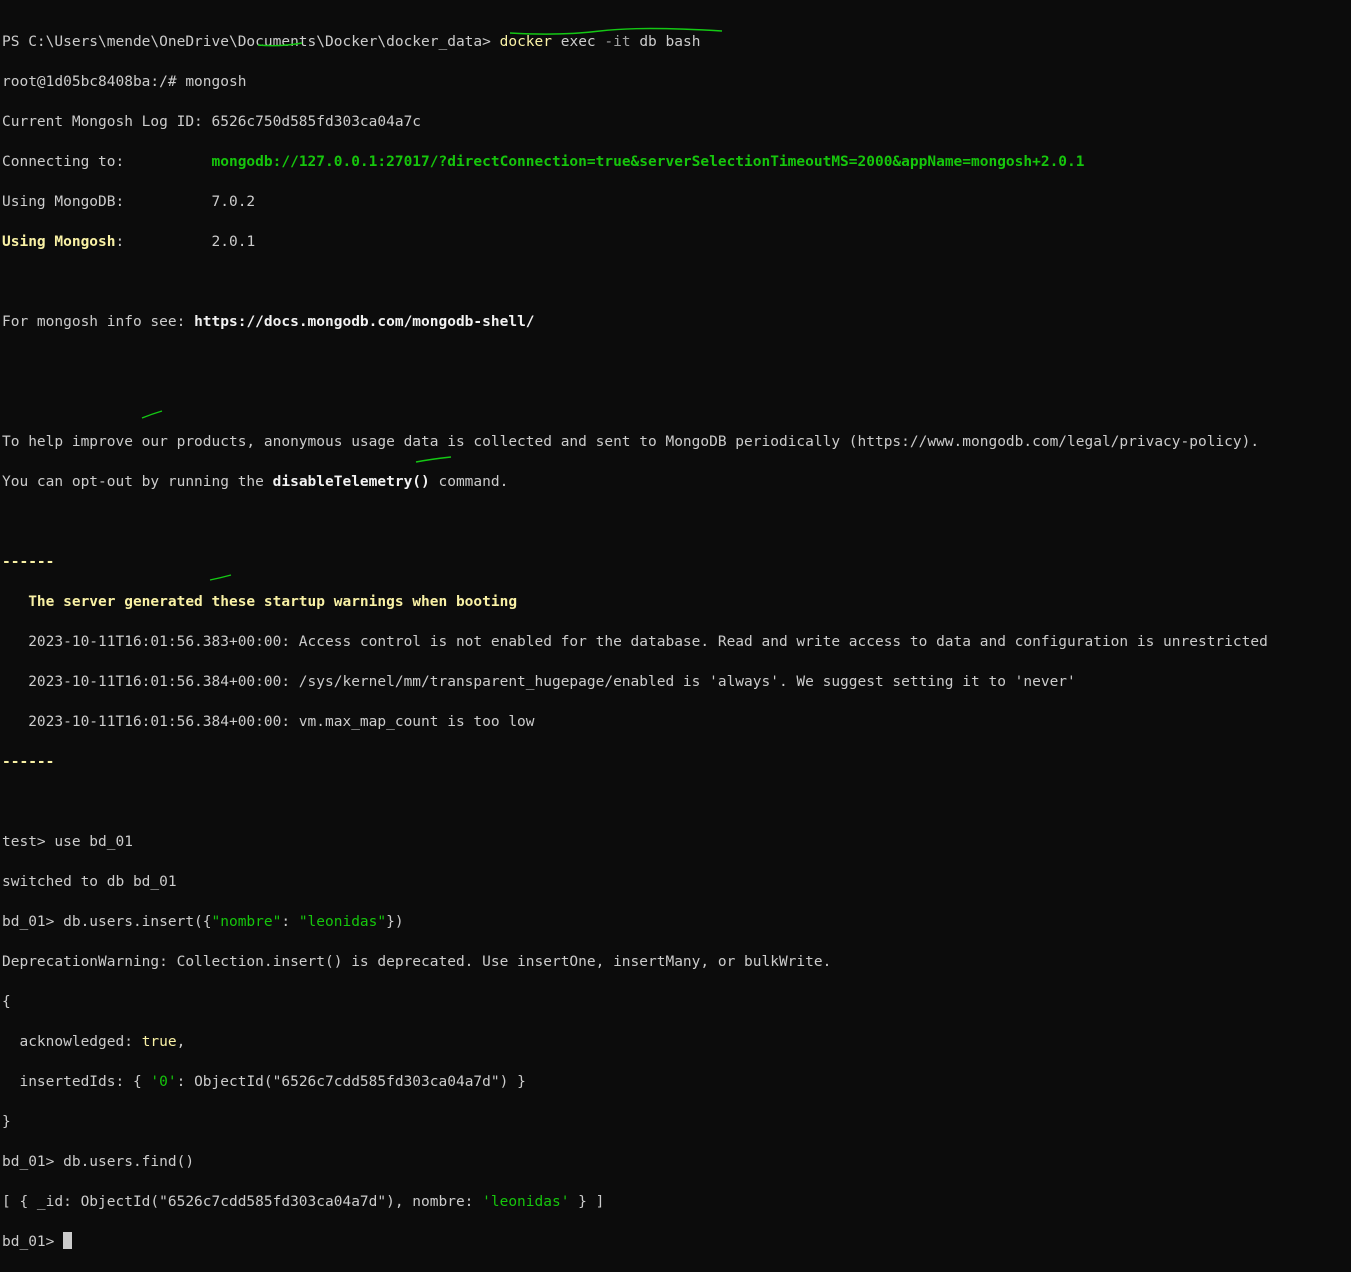  Describe the element at coordinates (617, 42) in the screenshot. I see `command-flag: -it` at that location.